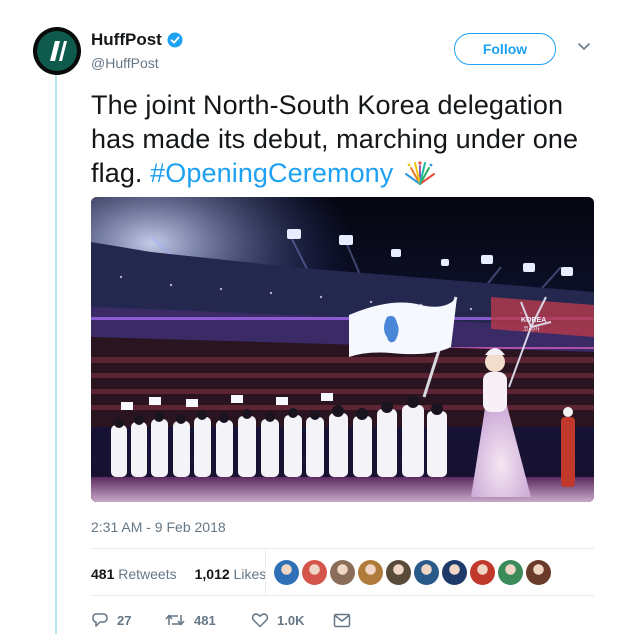  I want to click on likes-label: Likes, so click(250, 574).